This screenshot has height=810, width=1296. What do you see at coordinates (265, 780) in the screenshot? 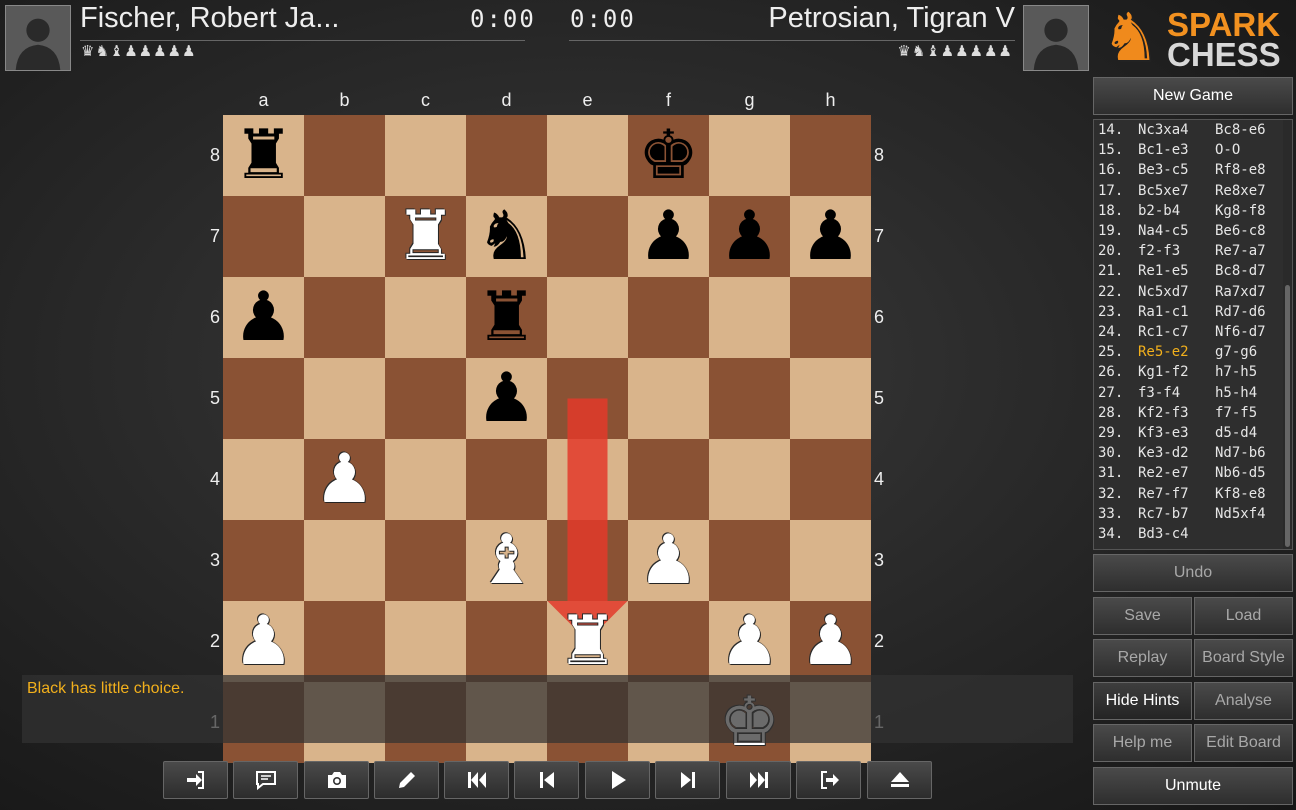
I see `chat-button` at bounding box center [265, 780].